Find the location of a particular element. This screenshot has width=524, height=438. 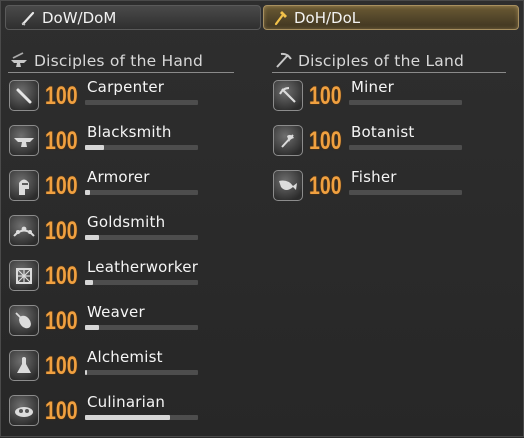

dol-job-list: 100 Miner 100 Botanist 100 Fisher is located at coordinates (378, 145).